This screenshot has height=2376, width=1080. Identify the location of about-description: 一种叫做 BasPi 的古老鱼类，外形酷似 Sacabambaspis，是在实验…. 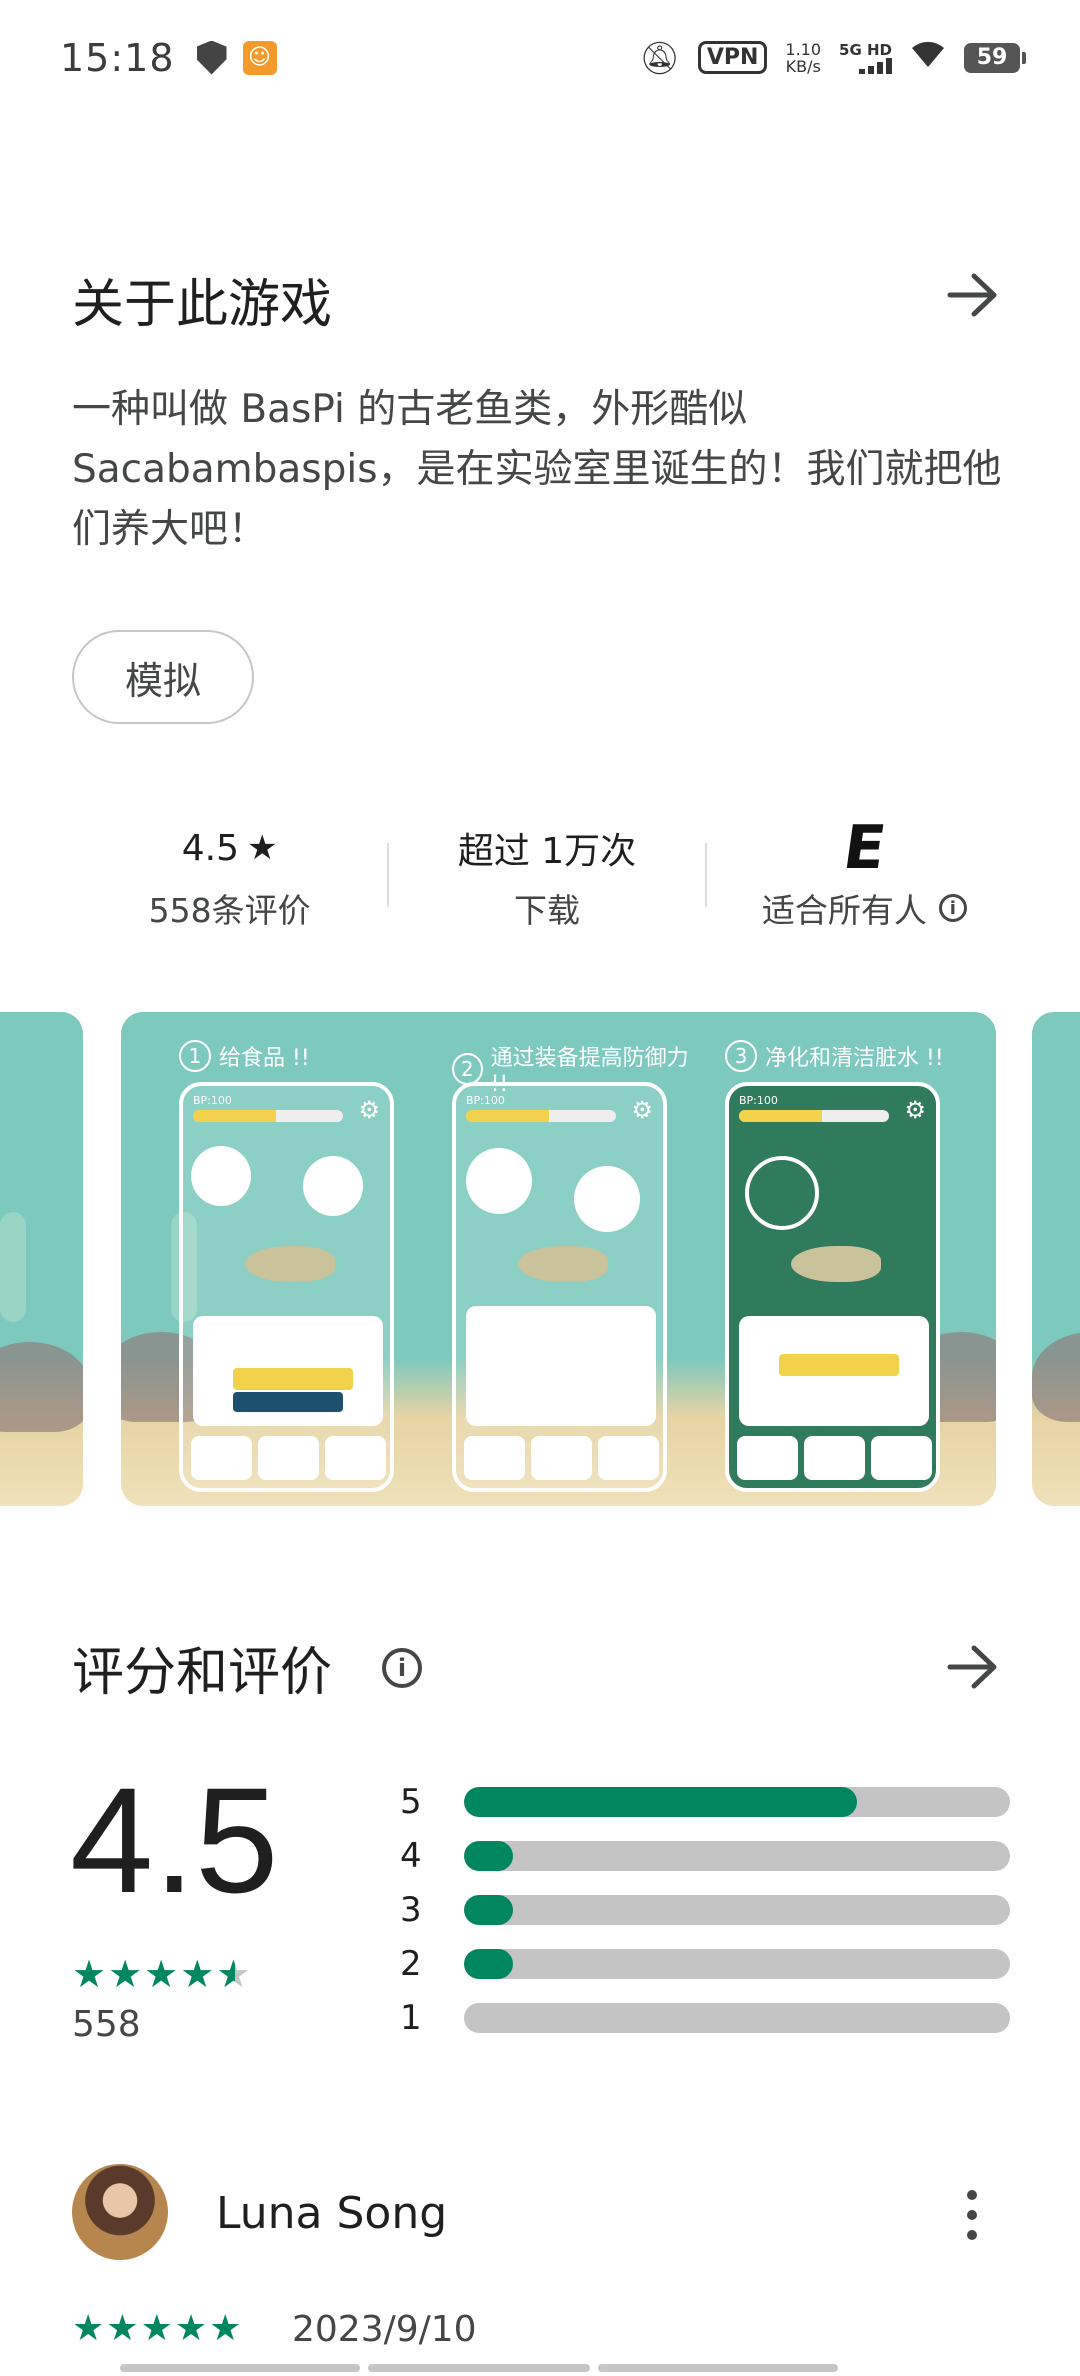
(537, 469).